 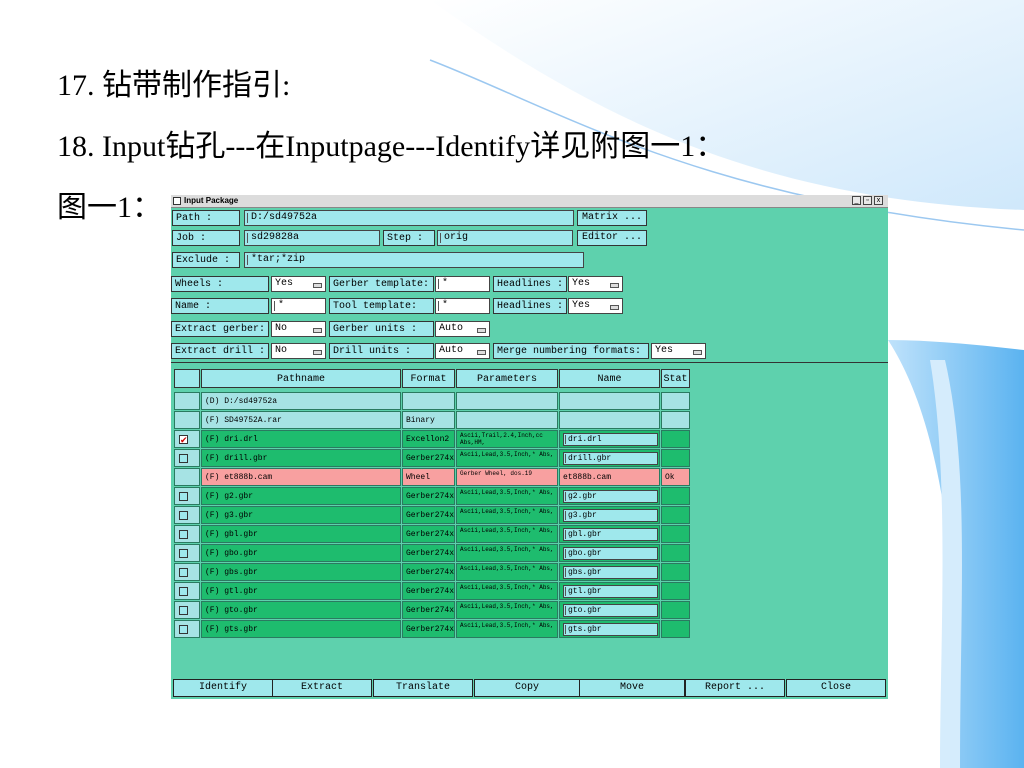 I want to click on headlines-select-2: Yes, so click(x=595, y=306).